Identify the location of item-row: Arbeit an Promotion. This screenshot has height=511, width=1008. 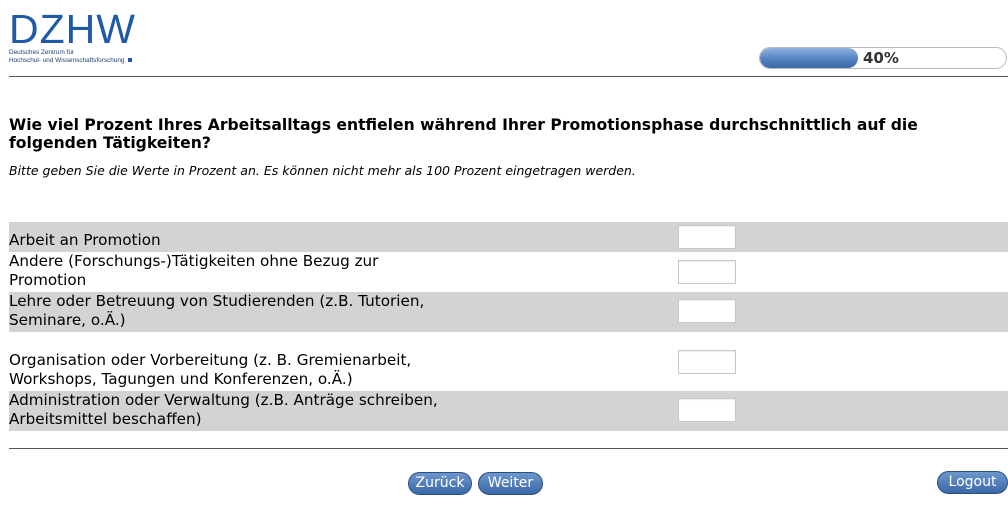
(508, 237).